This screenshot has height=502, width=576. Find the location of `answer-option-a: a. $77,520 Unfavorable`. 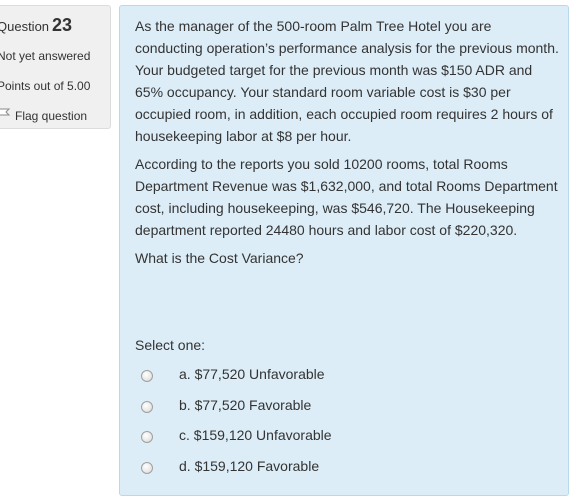

answer-option-a: a. $77,520 Unfavorable is located at coordinates (233, 374).